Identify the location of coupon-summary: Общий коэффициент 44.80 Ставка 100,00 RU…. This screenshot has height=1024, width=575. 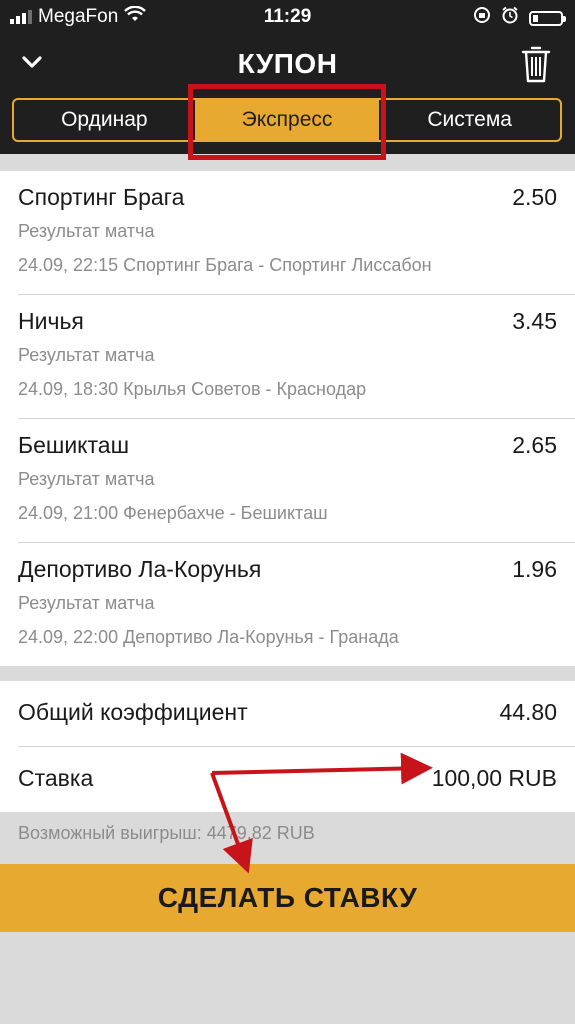
(287, 746).